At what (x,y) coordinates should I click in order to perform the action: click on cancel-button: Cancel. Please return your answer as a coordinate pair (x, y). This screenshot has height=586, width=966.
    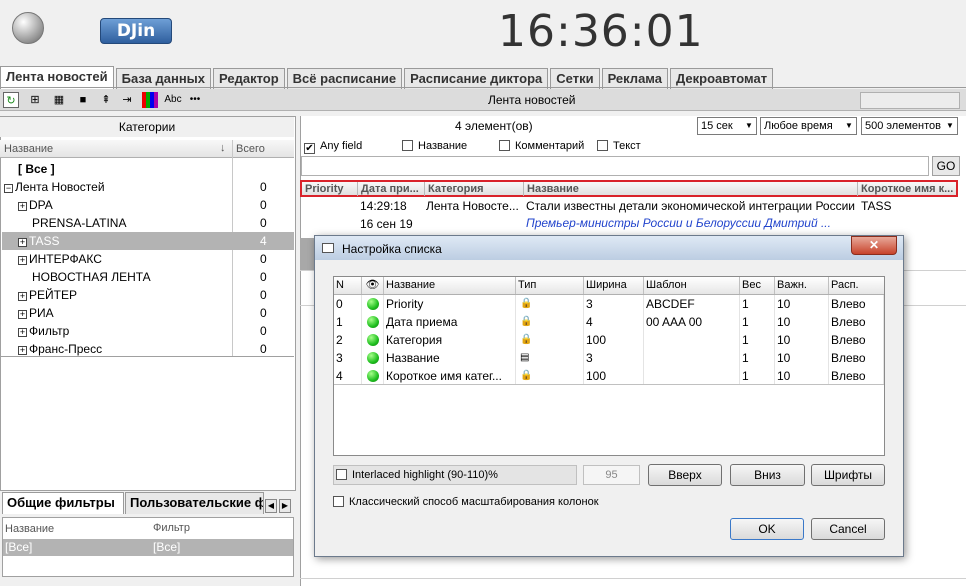
    Looking at the image, I should click on (848, 529).